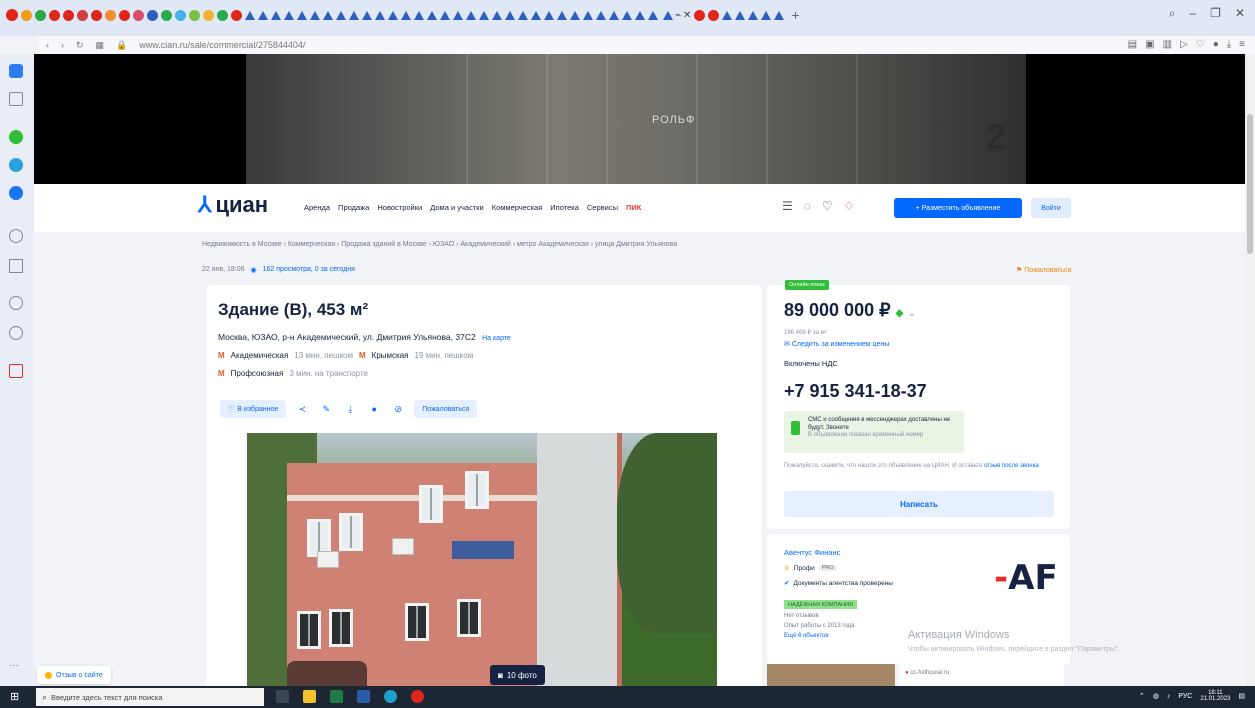 Image resolution: width=1255 pixels, height=708 pixels. I want to click on minimize-button: –, so click(1192, 13).